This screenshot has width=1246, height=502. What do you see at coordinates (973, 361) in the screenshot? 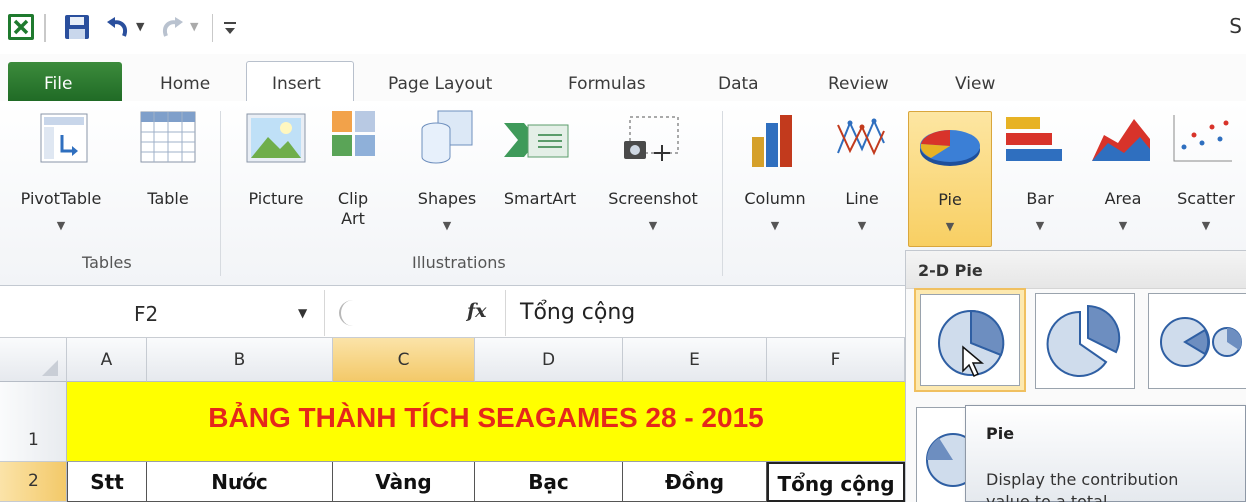
I see `mouse-cursor-icon` at bounding box center [973, 361].